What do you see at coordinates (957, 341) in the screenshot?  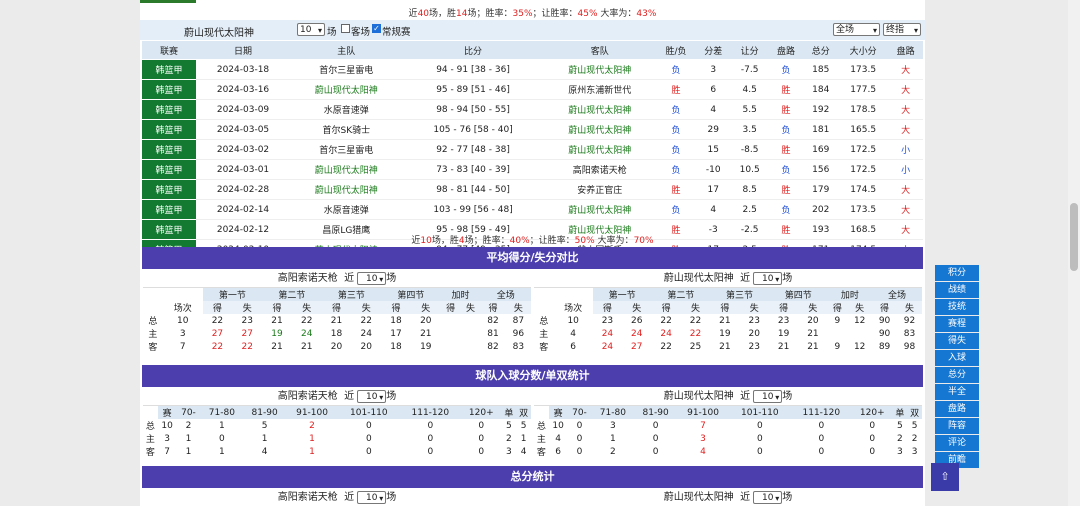 I see `sidebar-item: 得失` at bounding box center [957, 341].